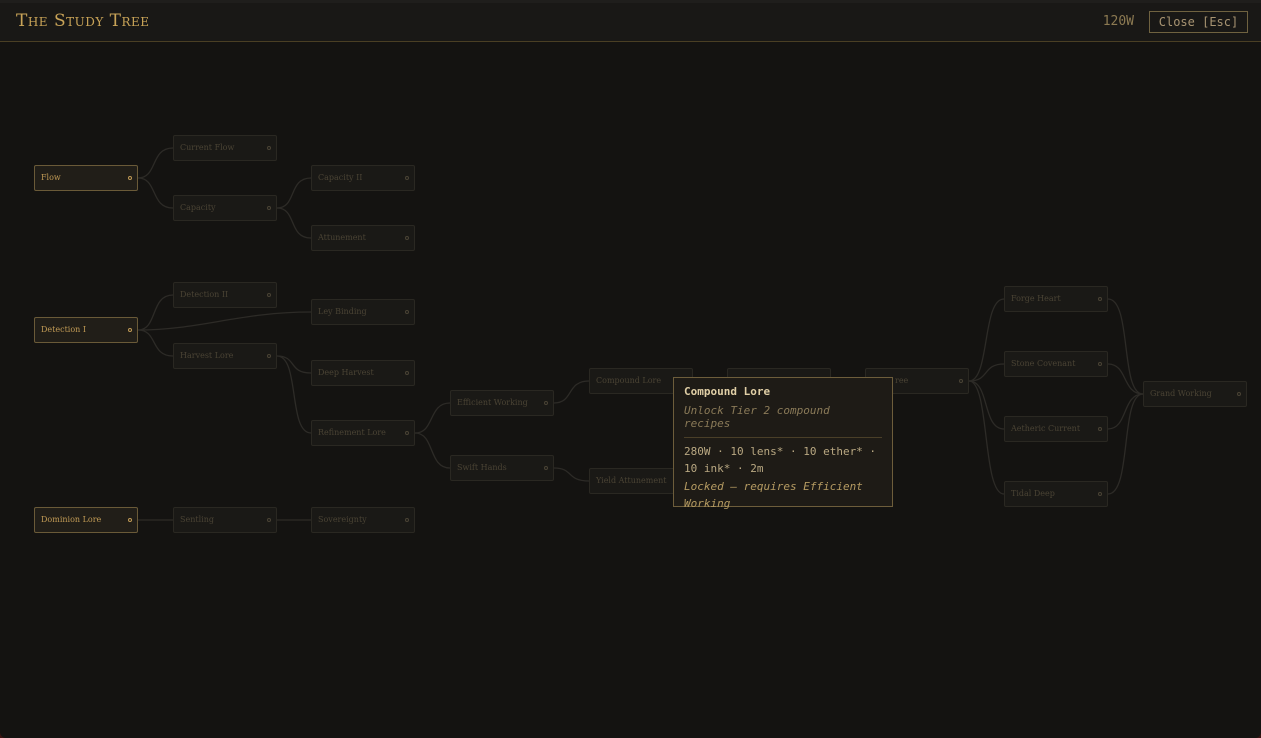 This screenshot has width=1261, height=738. I want to click on node-sentling: Sentling, so click(225, 520).